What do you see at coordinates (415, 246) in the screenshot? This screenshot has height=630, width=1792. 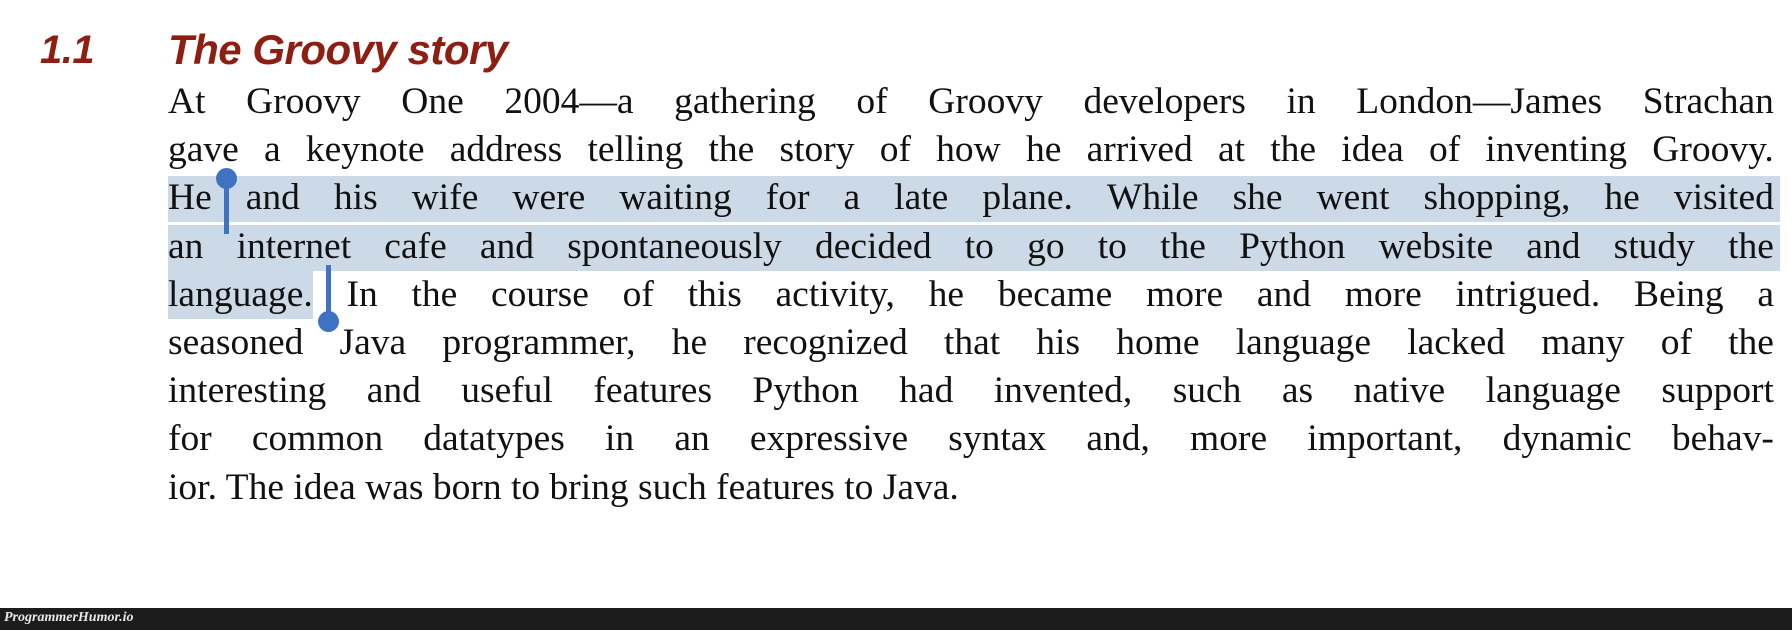 I see `paragraph-word: cafe` at bounding box center [415, 246].